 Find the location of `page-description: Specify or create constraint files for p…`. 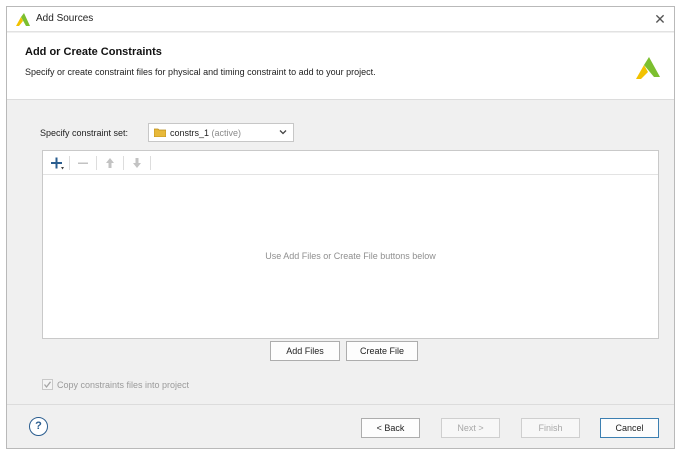

page-description: Specify or create constraint files for p… is located at coordinates (200, 72).